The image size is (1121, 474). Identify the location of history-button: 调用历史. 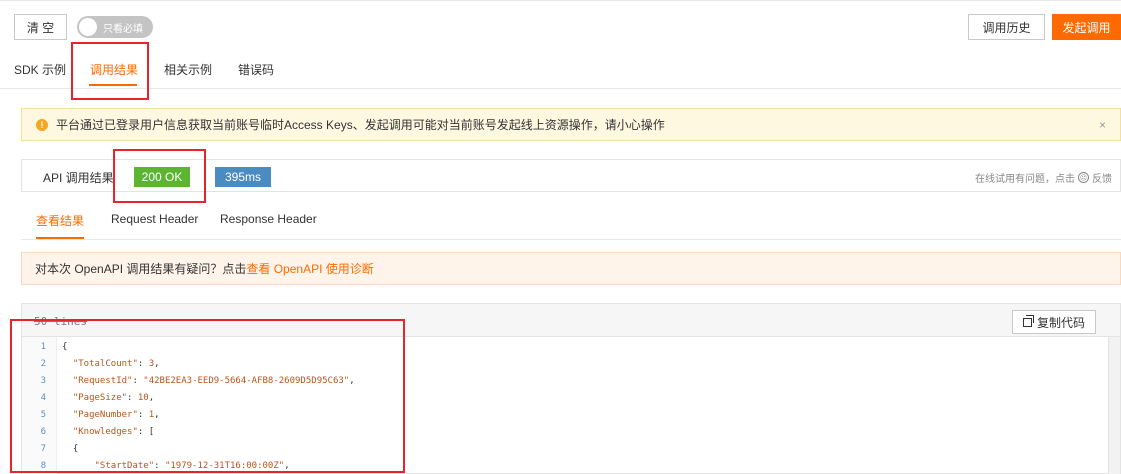
(1006, 27).